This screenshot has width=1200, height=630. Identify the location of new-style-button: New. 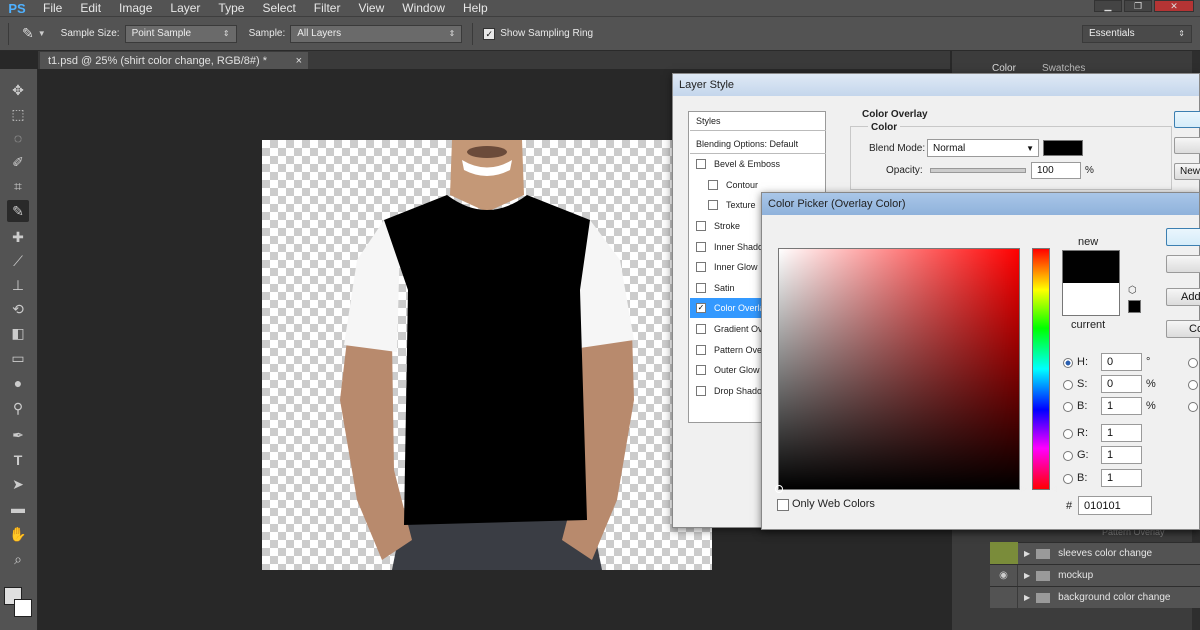
(1187, 171).